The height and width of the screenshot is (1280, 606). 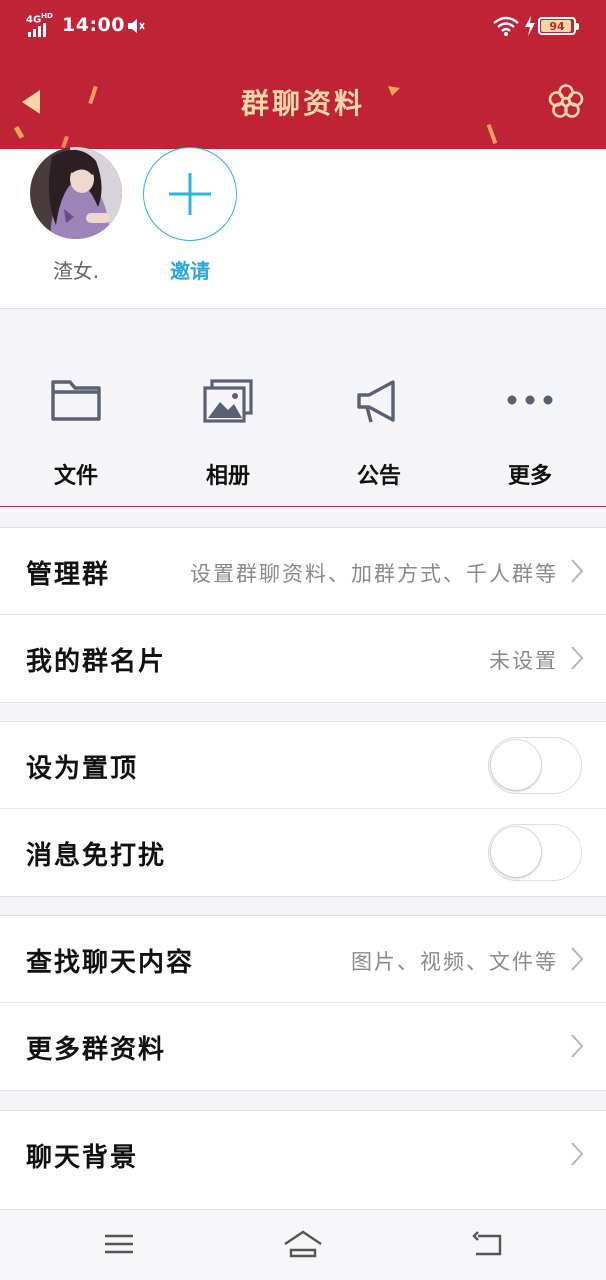 I want to click on do-not-disturb-toggle, so click(x=535, y=852).